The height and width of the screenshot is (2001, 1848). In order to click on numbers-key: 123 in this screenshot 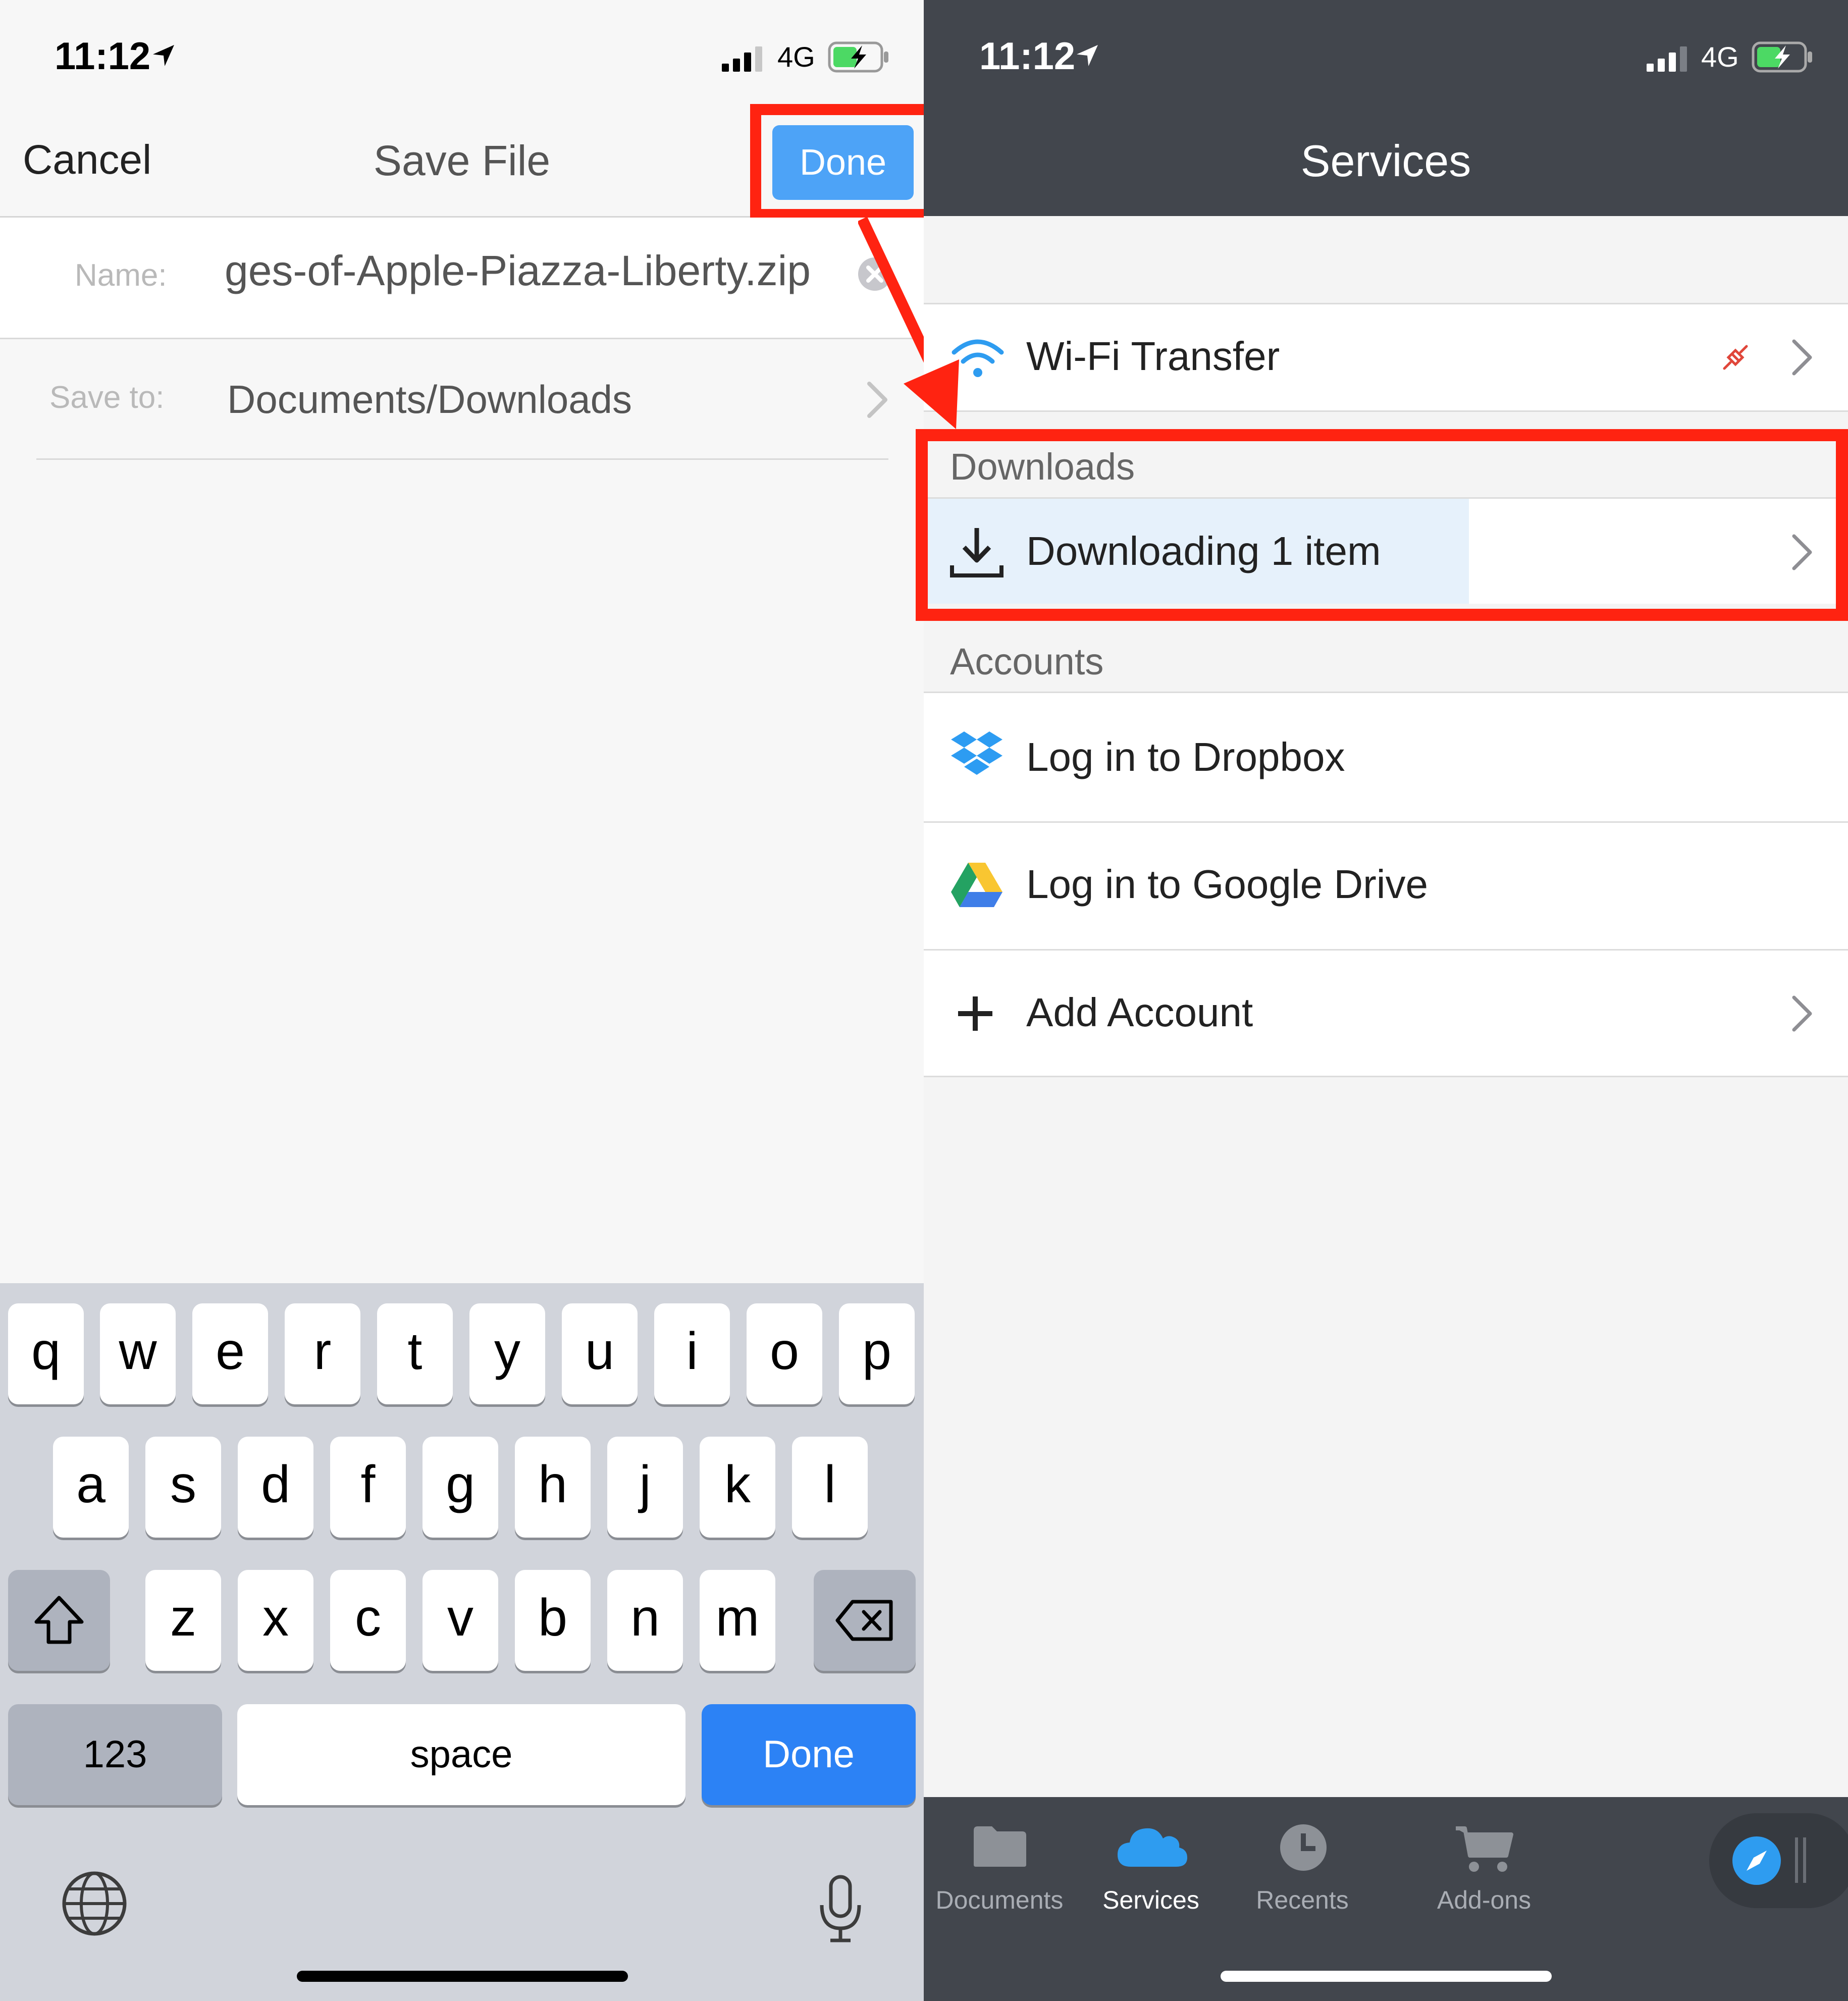, I will do `click(115, 1755)`.